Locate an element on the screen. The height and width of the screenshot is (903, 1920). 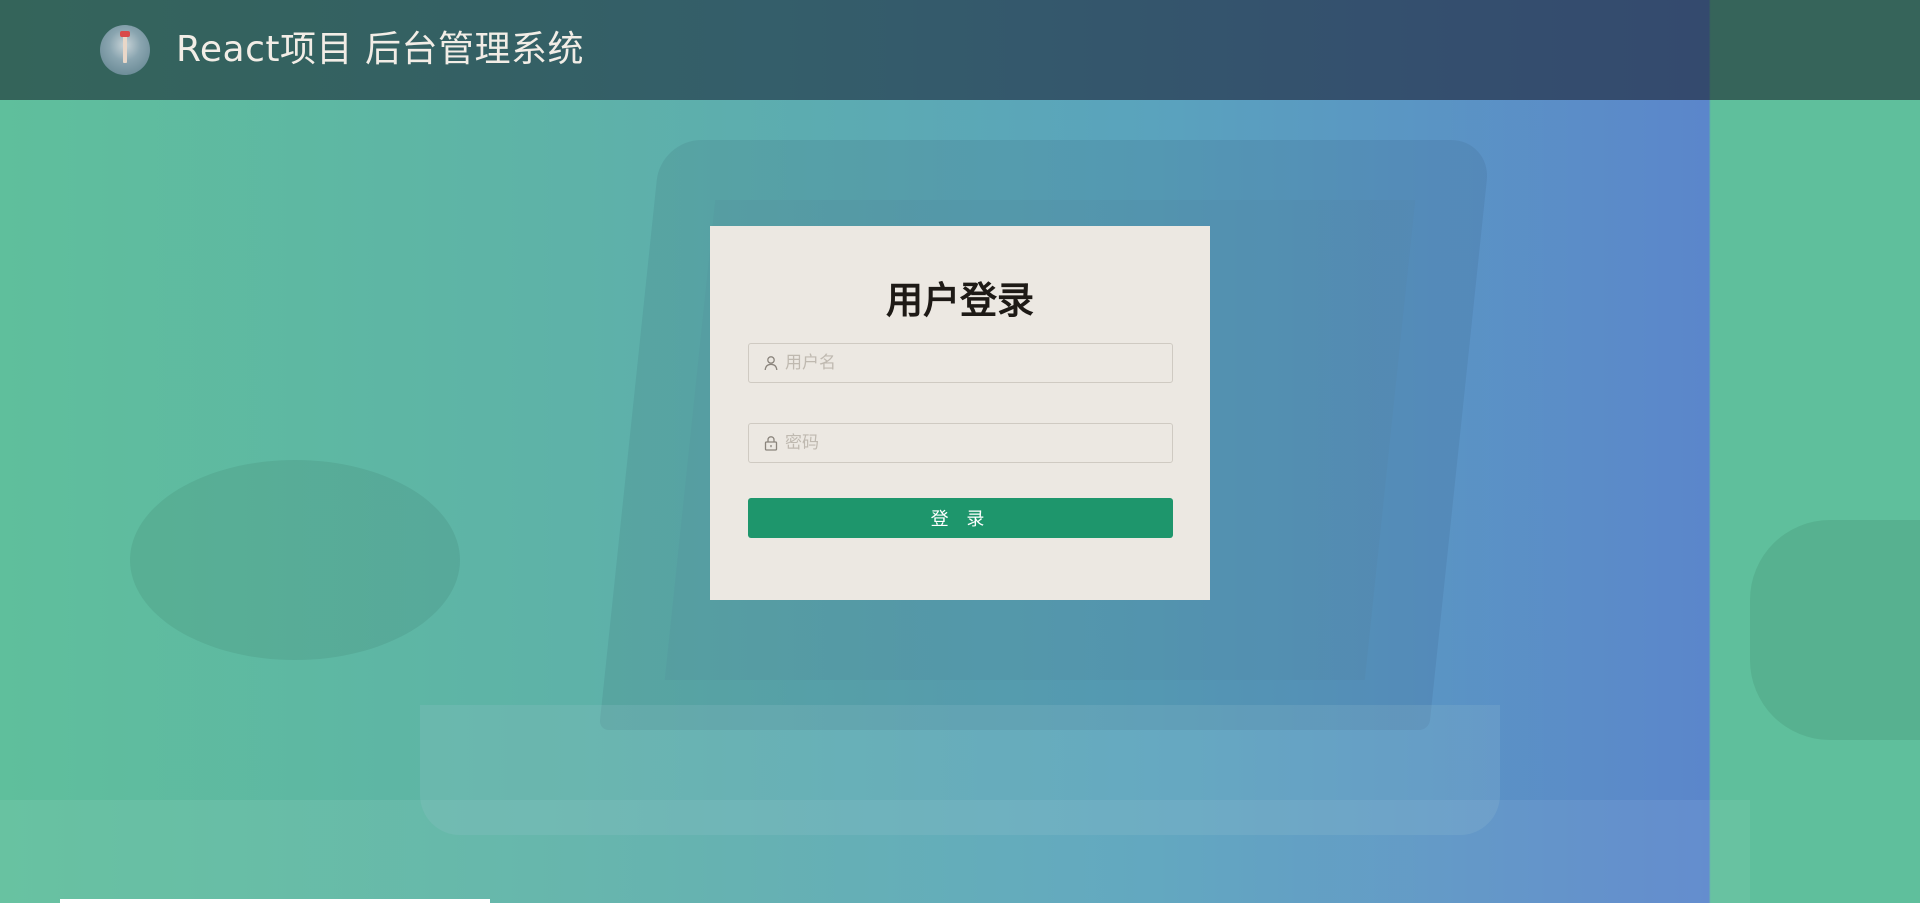
app-header: React项目 后台管理系统 is located at coordinates (960, 50).